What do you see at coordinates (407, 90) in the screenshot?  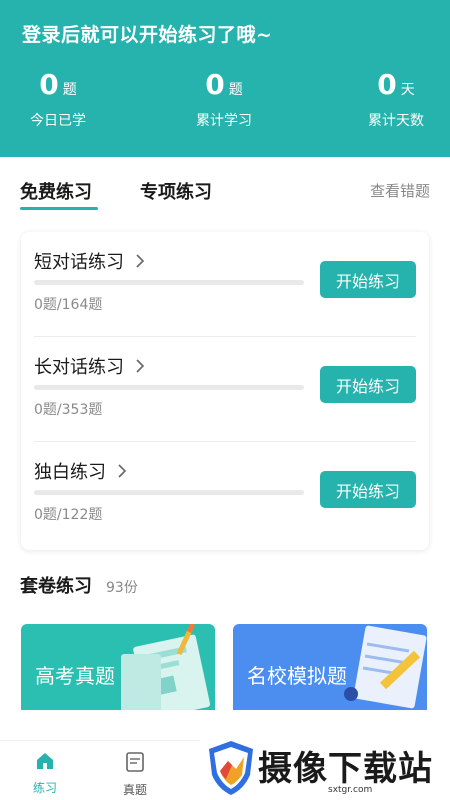 I see `stat-unit: 天` at bounding box center [407, 90].